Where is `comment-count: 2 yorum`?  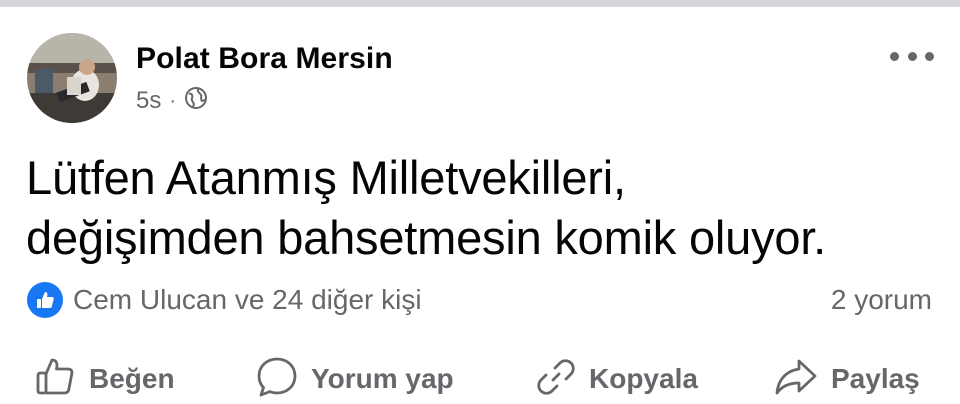
comment-count: 2 yorum is located at coordinates (881, 300).